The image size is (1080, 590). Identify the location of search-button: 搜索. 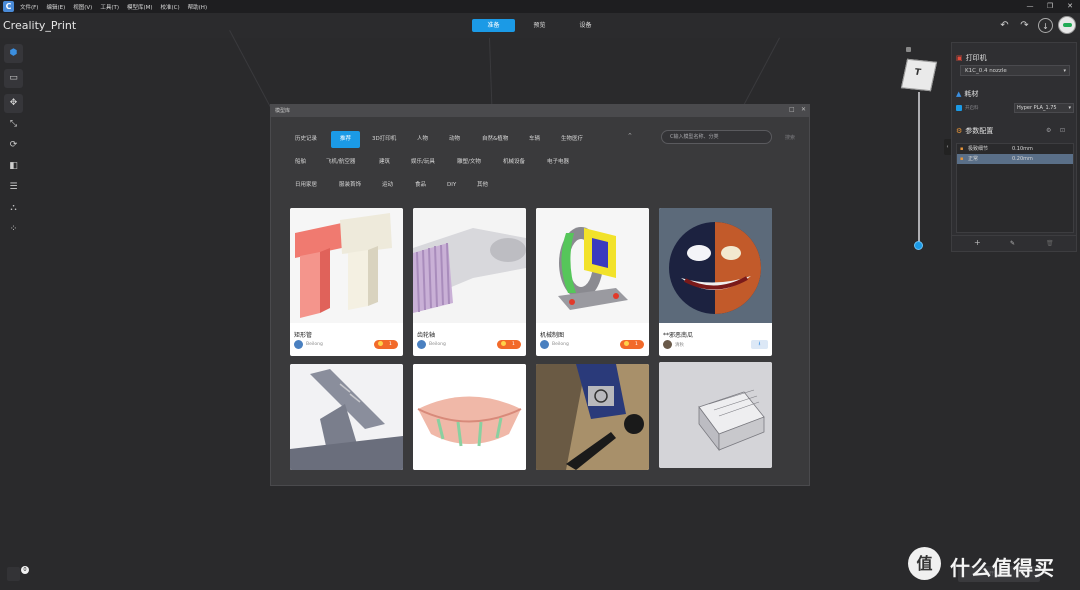
(790, 137).